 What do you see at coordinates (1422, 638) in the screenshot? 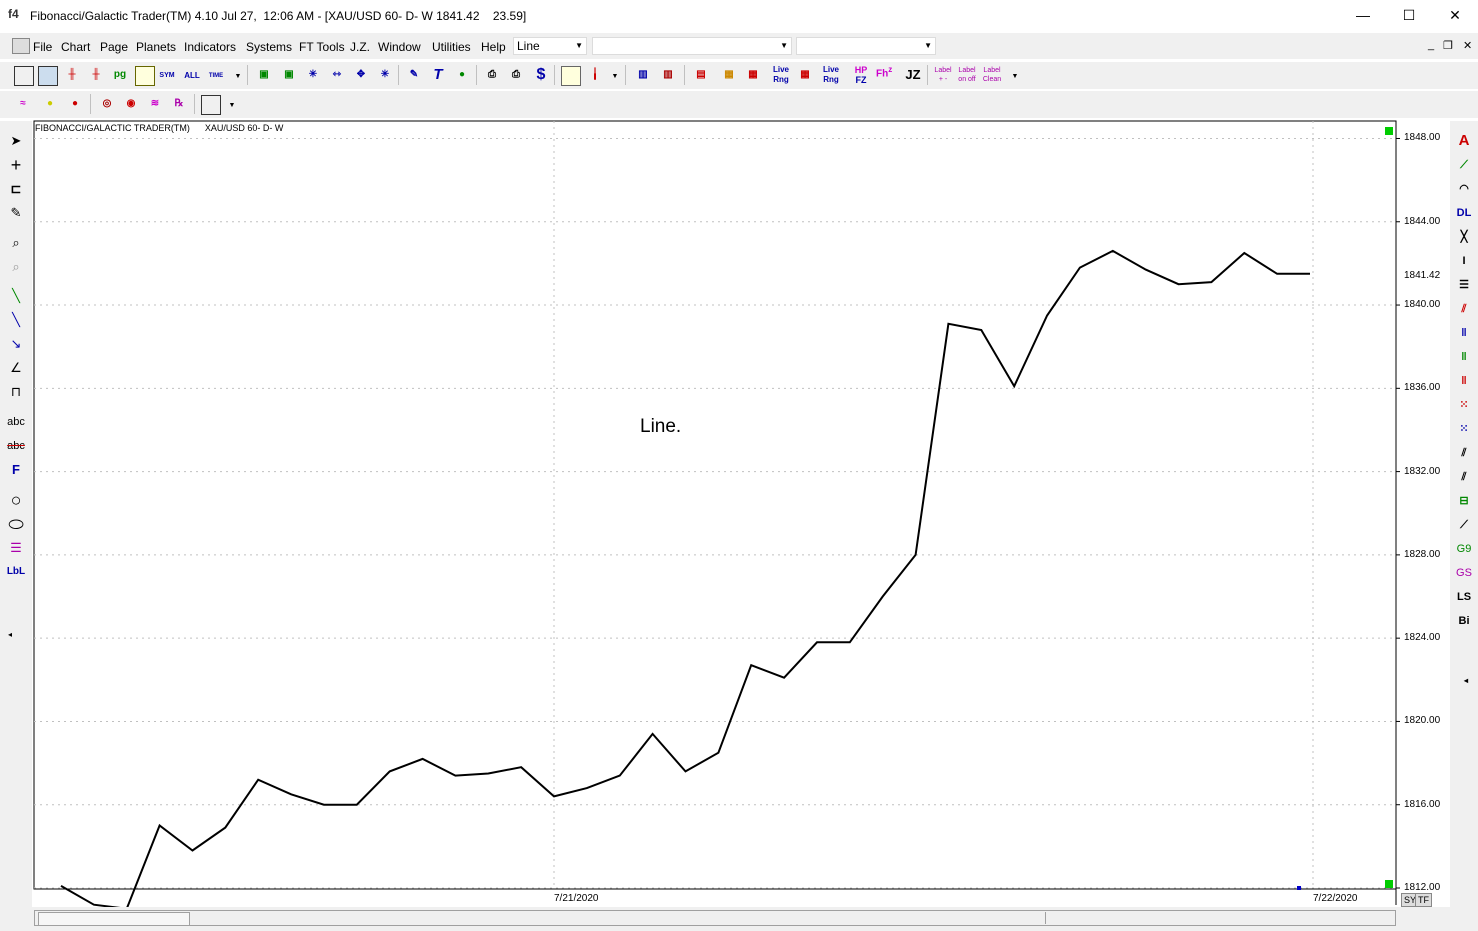
I see `y-tick-label: 1824.00` at bounding box center [1422, 638].